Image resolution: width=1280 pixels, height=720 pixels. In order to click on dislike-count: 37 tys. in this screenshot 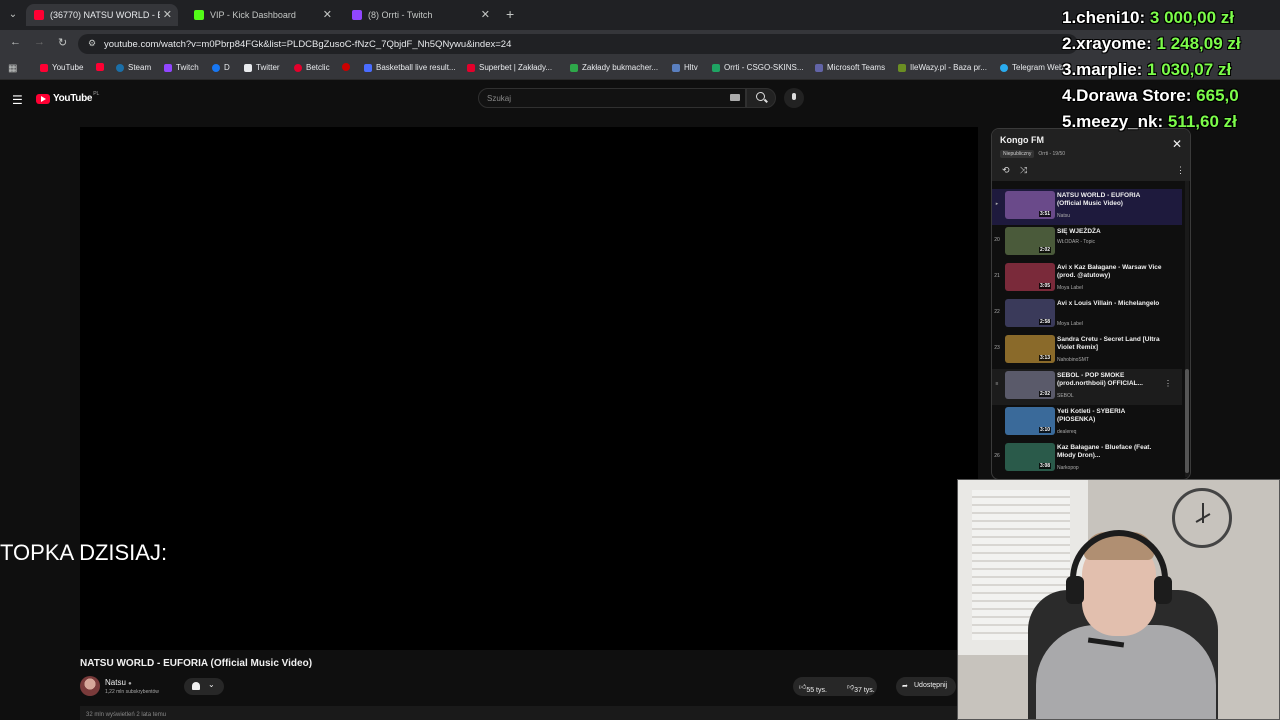, I will do `click(864, 690)`.